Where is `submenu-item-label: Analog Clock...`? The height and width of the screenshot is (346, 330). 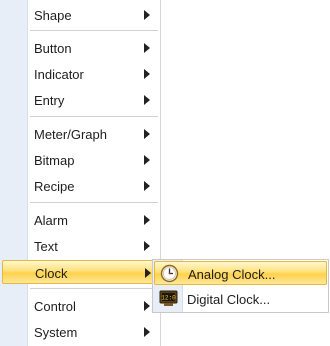
submenu-item-label: Analog Clock... is located at coordinates (232, 274).